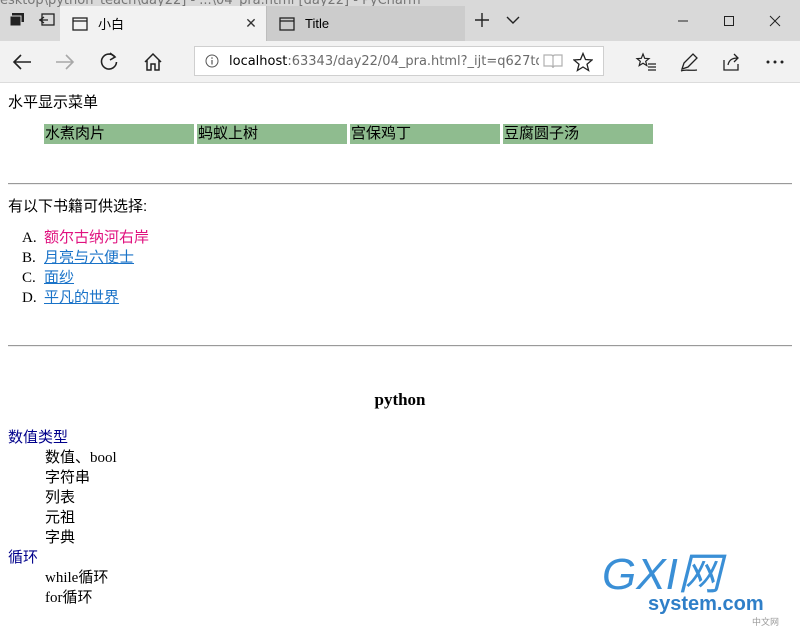 This screenshot has width=800, height=633. Describe the element at coordinates (38, 437) in the screenshot. I see `definition-term: 数值类型` at that location.